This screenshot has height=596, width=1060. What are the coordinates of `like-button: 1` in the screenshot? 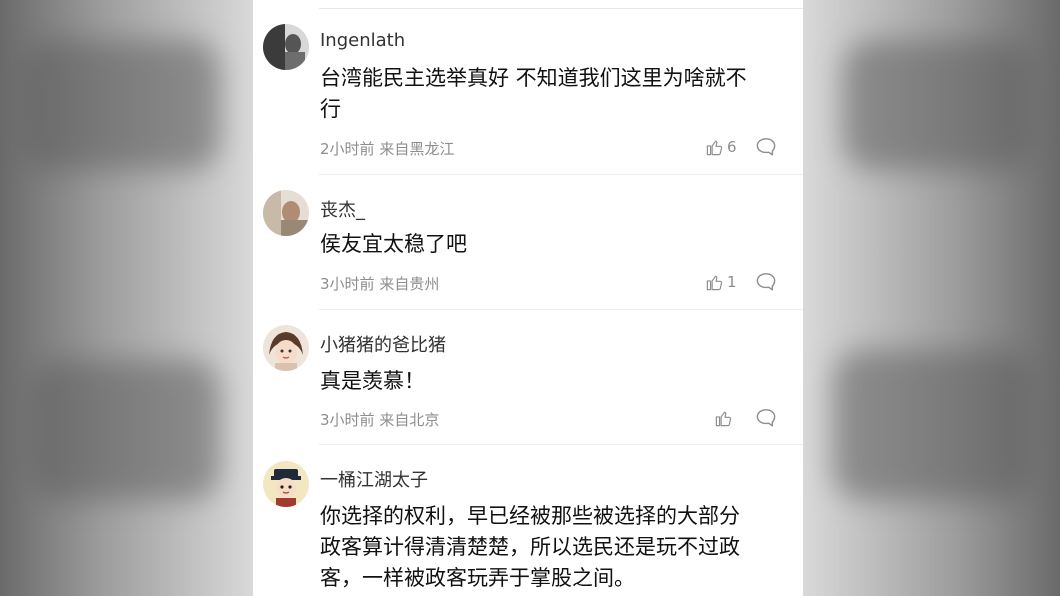 It's located at (721, 282).